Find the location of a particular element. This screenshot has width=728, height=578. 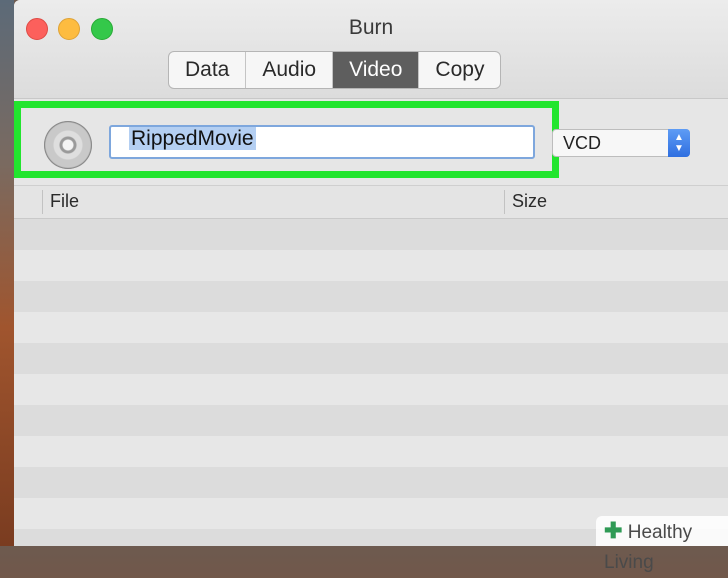

desktop-background is located at coordinates (7, 273).